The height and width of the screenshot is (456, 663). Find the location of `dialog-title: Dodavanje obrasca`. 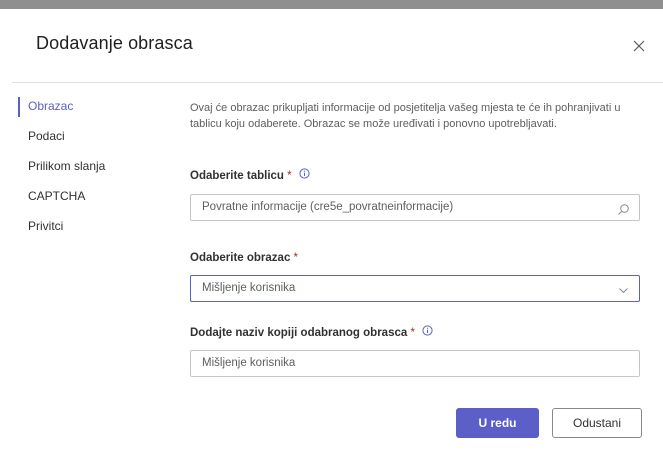

dialog-title: Dodavanje obrasca is located at coordinates (114, 43).